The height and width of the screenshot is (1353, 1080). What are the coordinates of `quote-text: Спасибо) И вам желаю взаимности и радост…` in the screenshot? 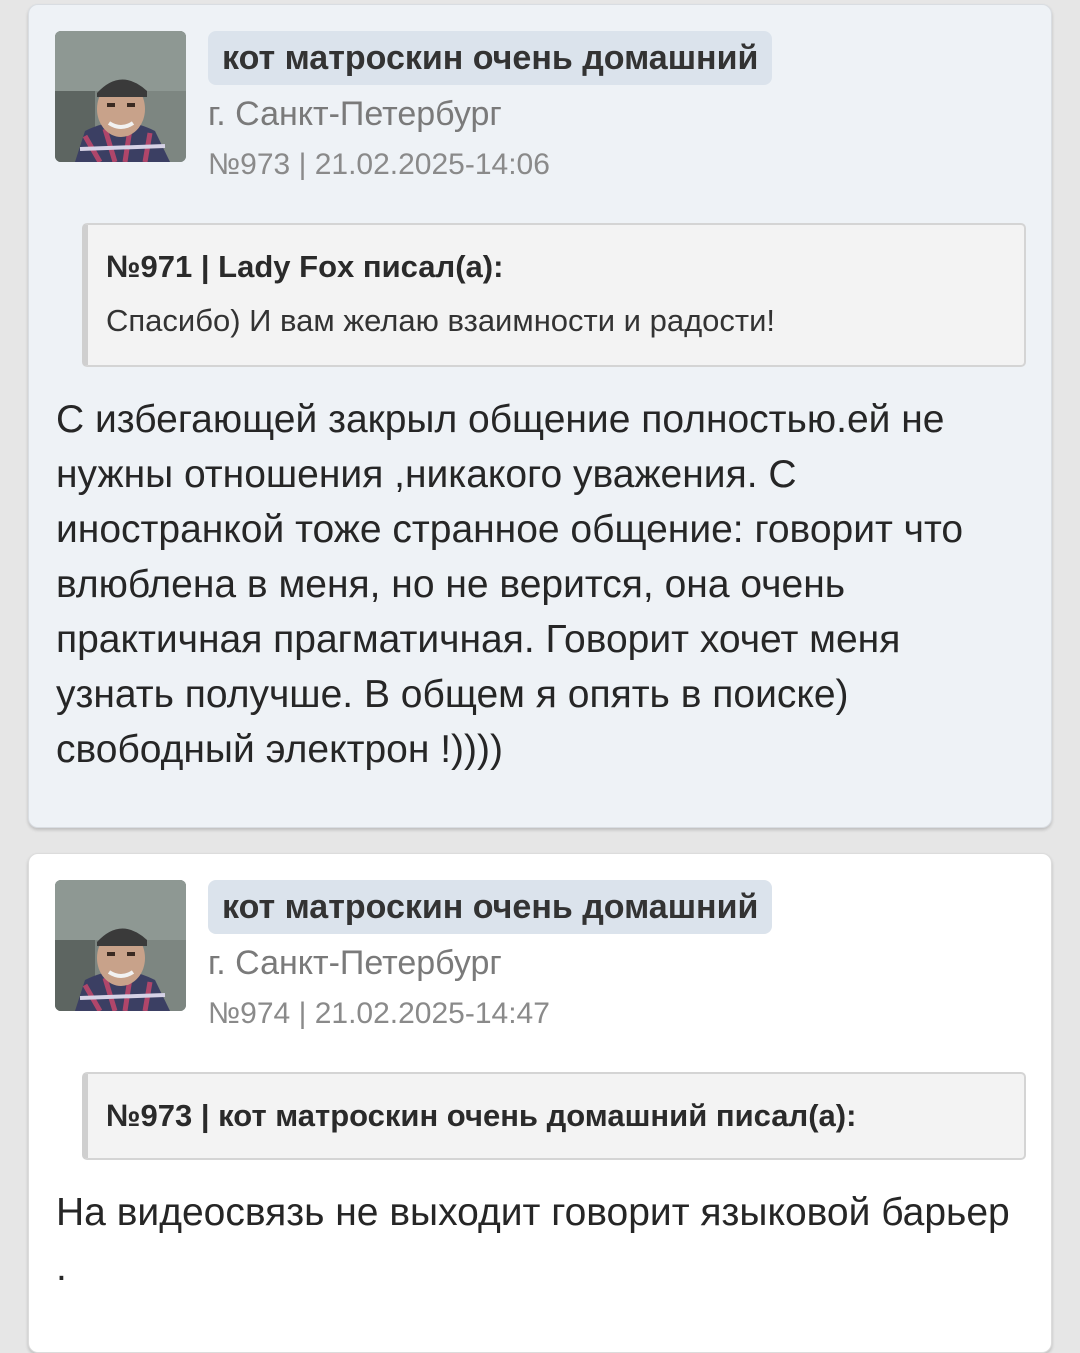 It's located at (441, 320).